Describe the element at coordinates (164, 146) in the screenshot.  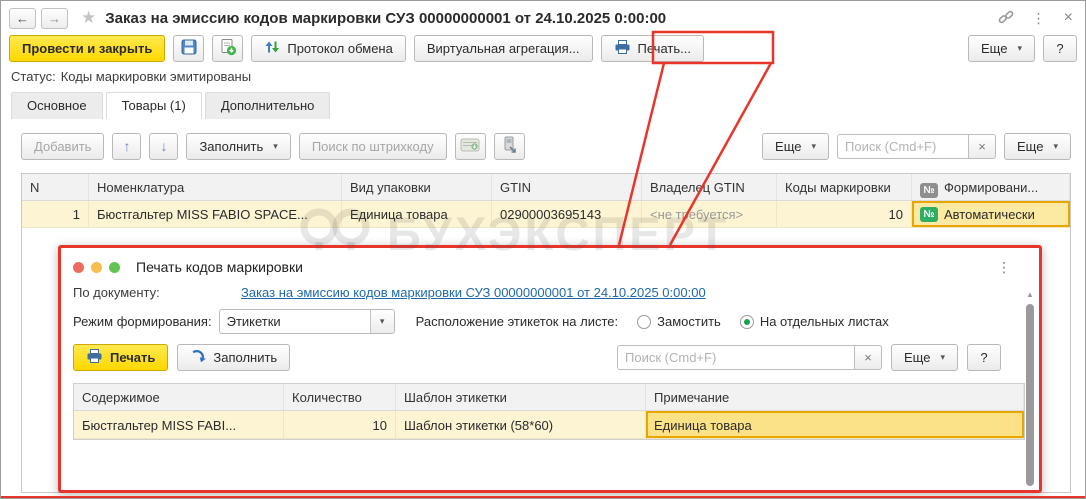
I see `move-down-button: ↓` at that location.